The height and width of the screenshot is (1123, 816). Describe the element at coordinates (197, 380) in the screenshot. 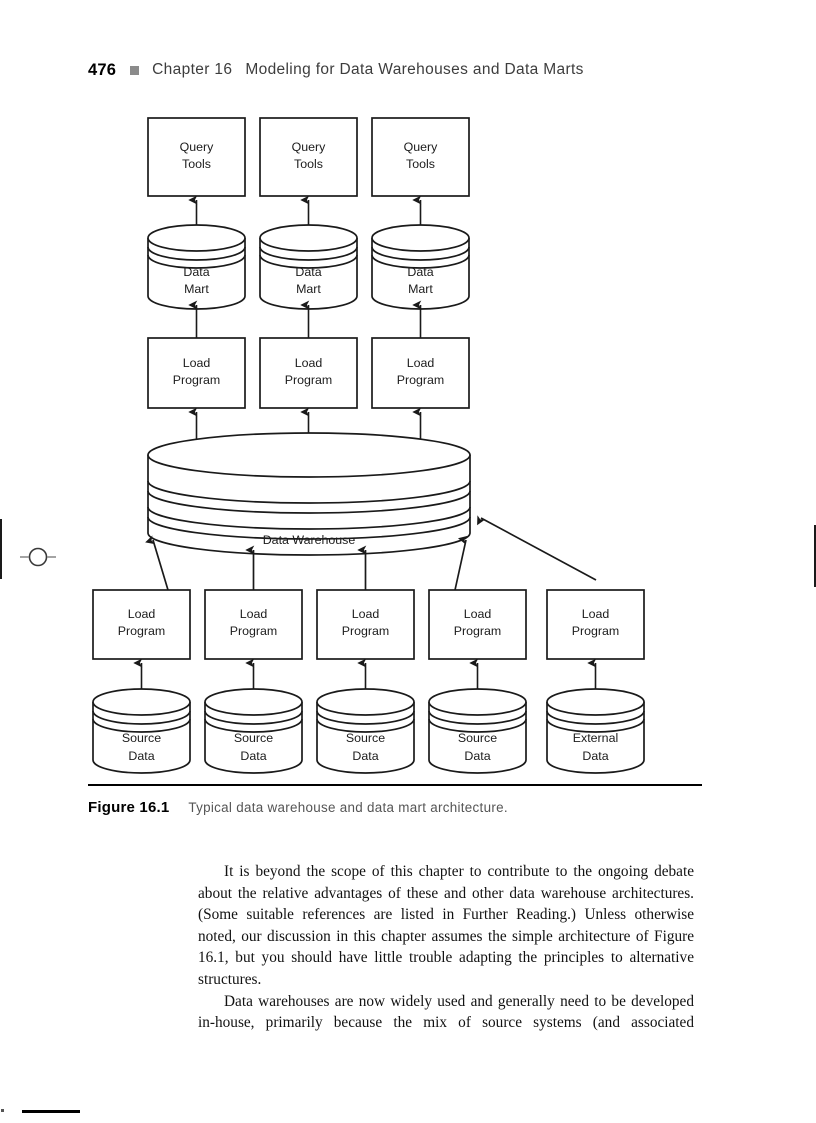

I see `mart-loader-label-1b: Program` at that location.